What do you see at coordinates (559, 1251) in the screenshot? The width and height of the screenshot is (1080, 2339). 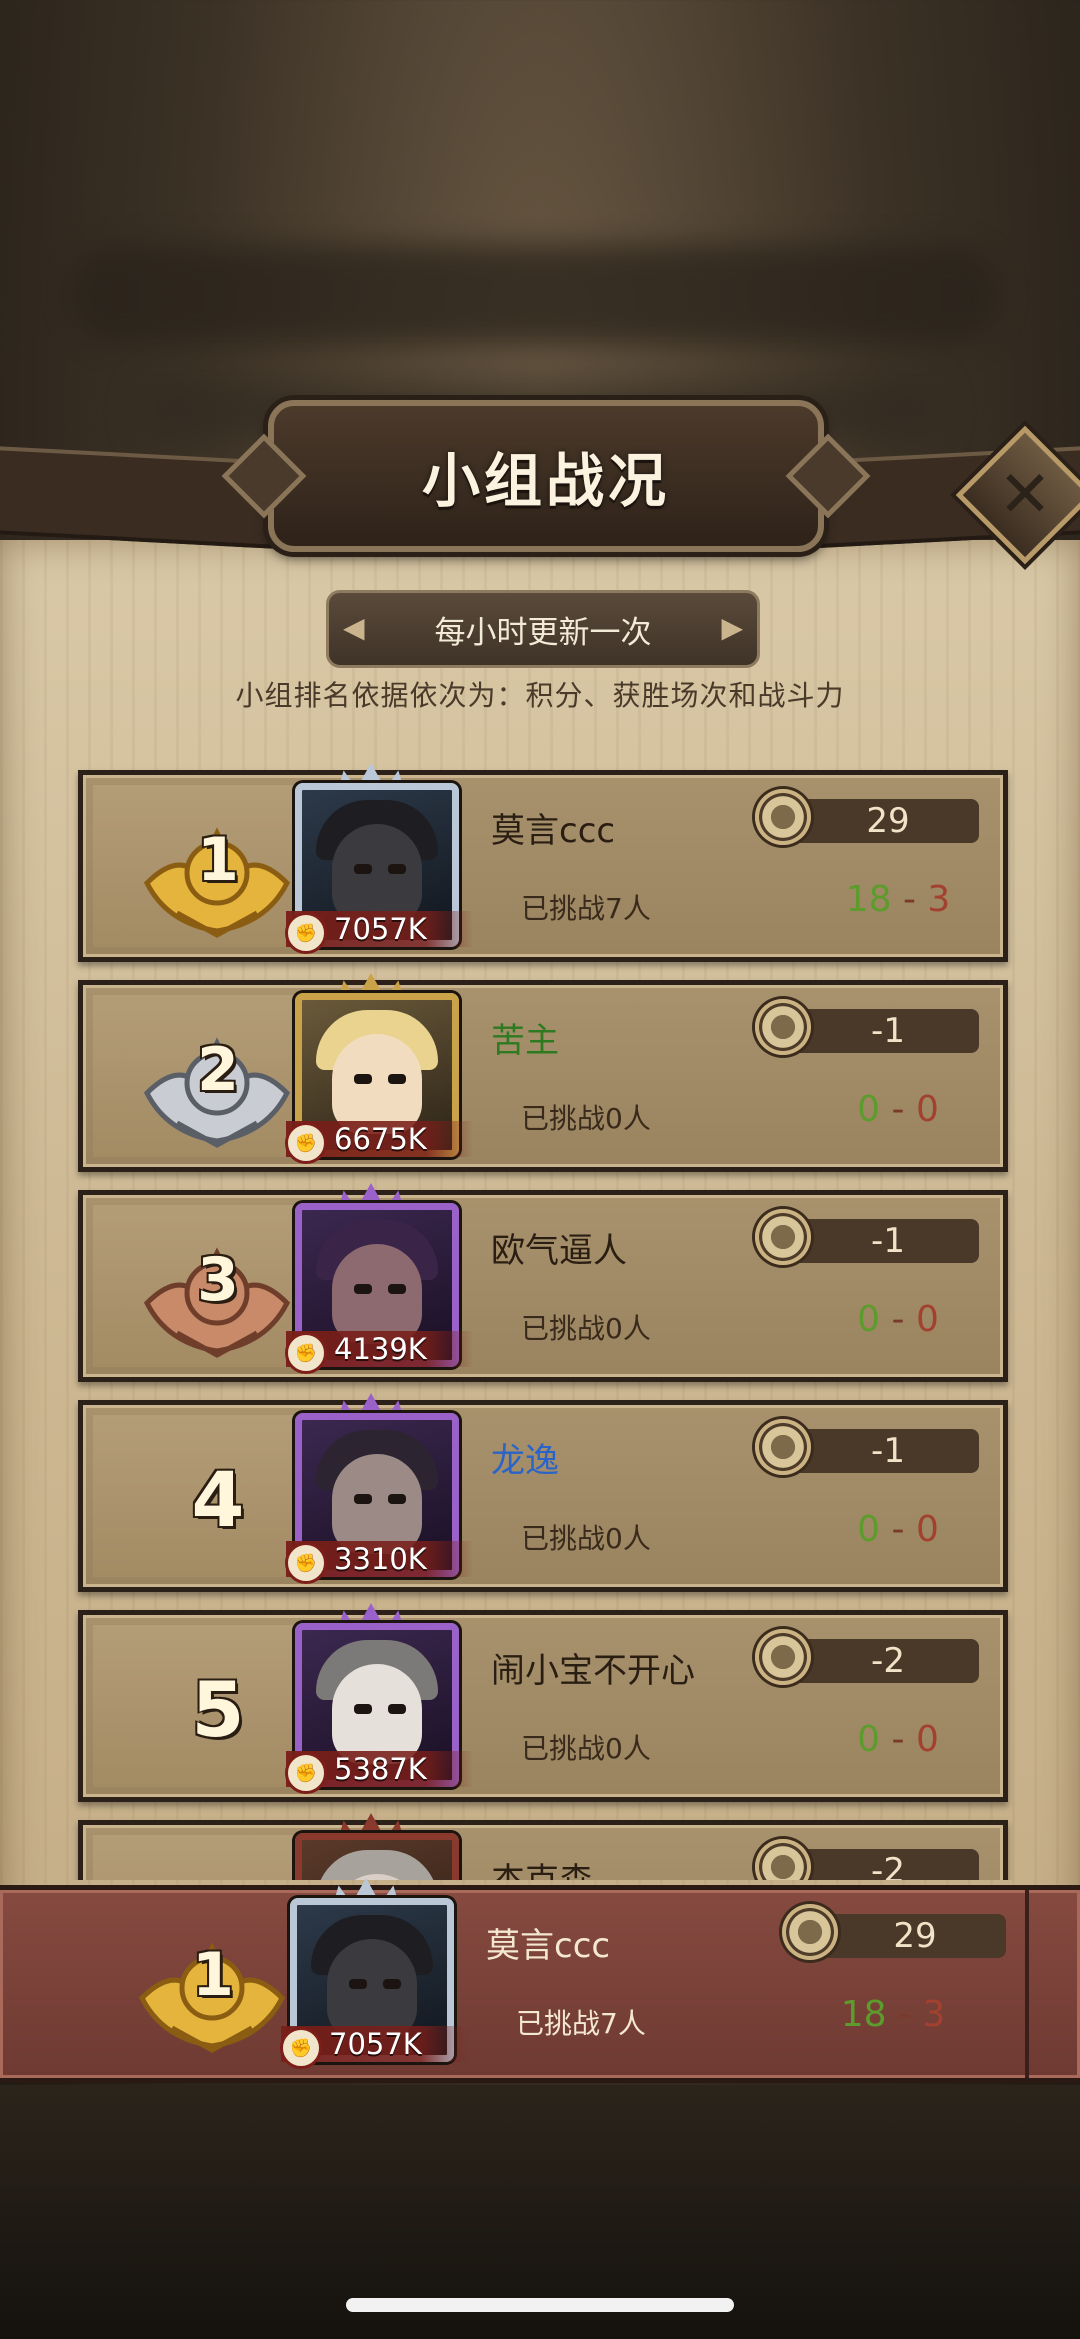 I see `player-name: 欧气逼人` at bounding box center [559, 1251].